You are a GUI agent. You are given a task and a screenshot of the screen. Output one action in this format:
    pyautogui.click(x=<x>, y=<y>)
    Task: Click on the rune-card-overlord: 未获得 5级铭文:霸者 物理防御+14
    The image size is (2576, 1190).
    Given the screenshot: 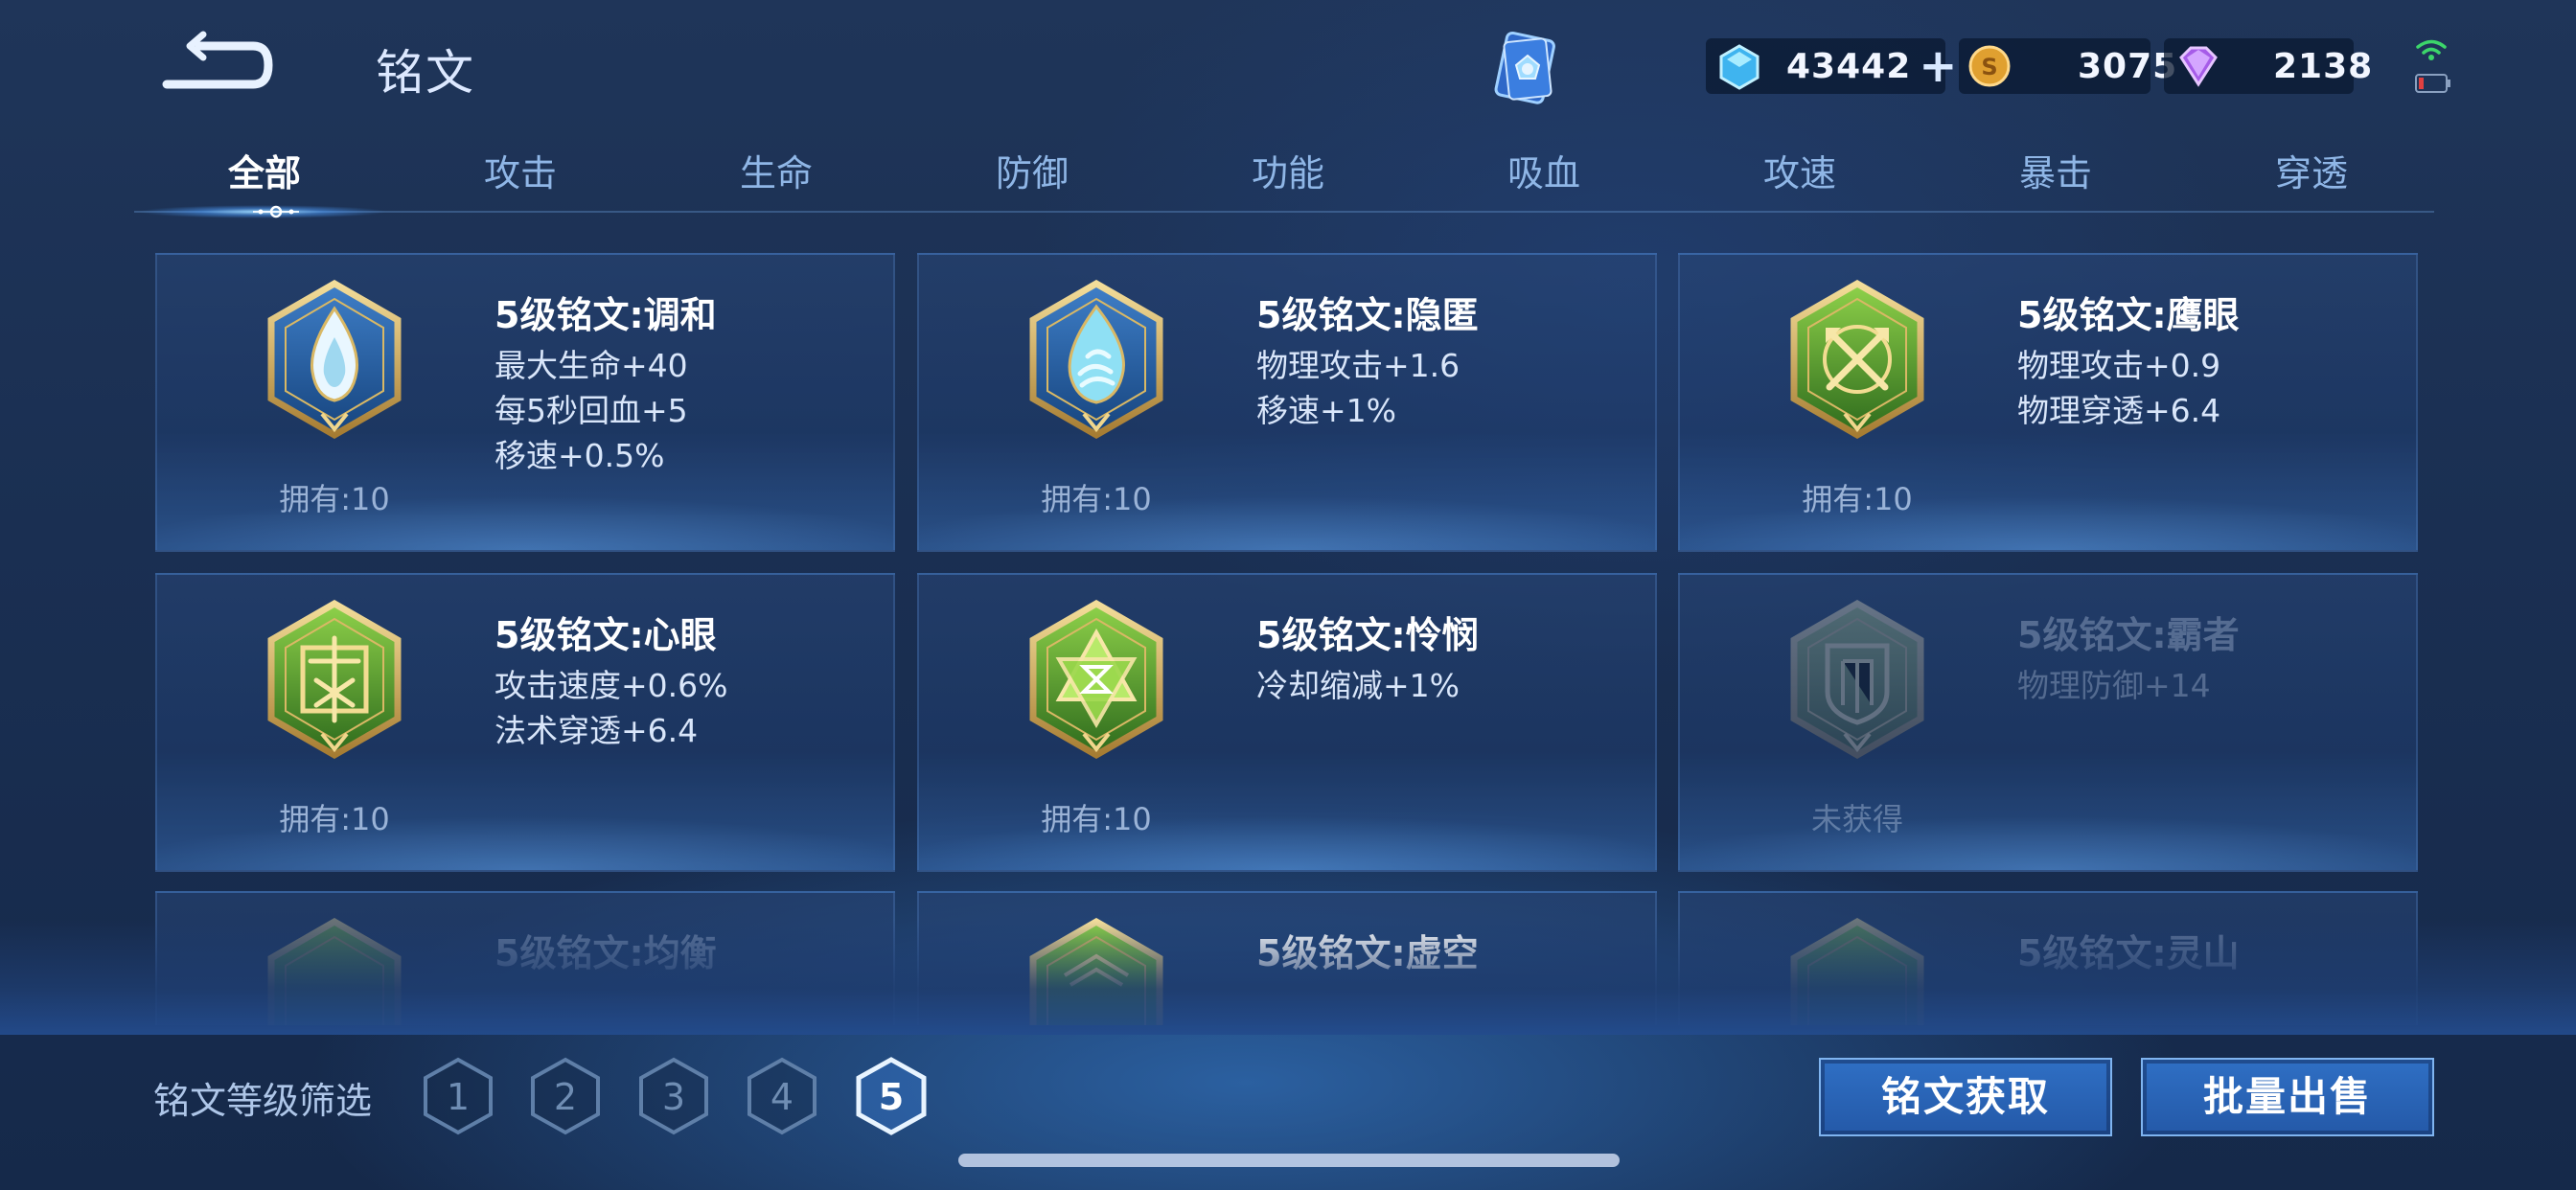 What is the action you would take?
    pyautogui.click(x=2048, y=723)
    